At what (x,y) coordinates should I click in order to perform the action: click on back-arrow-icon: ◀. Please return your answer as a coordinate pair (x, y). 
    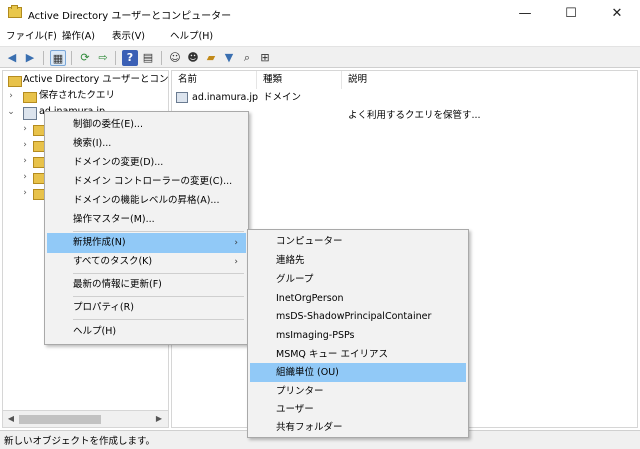
    Looking at the image, I should click on (12, 58).